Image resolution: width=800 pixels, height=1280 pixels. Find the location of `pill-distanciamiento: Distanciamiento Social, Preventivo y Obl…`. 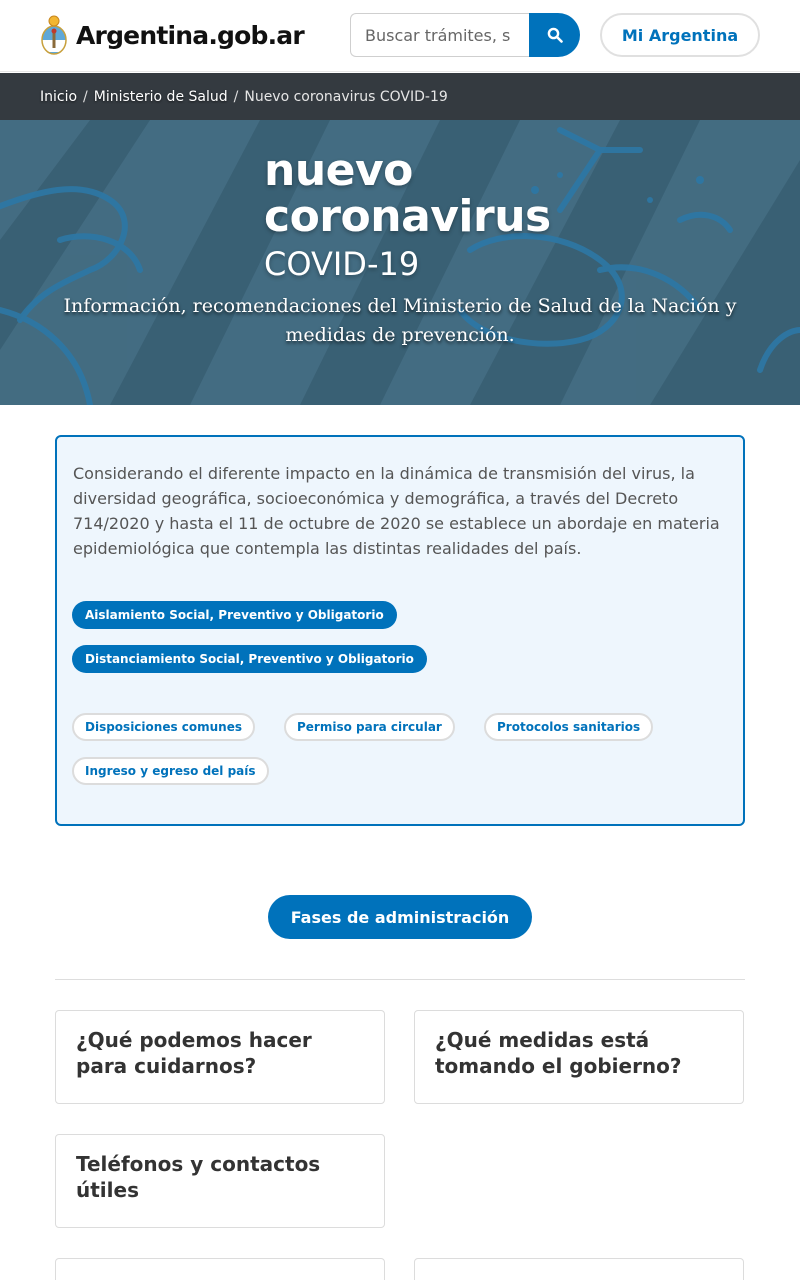

pill-distanciamiento: Distanciamiento Social, Preventivo y Obl… is located at coordinates (249, 659).